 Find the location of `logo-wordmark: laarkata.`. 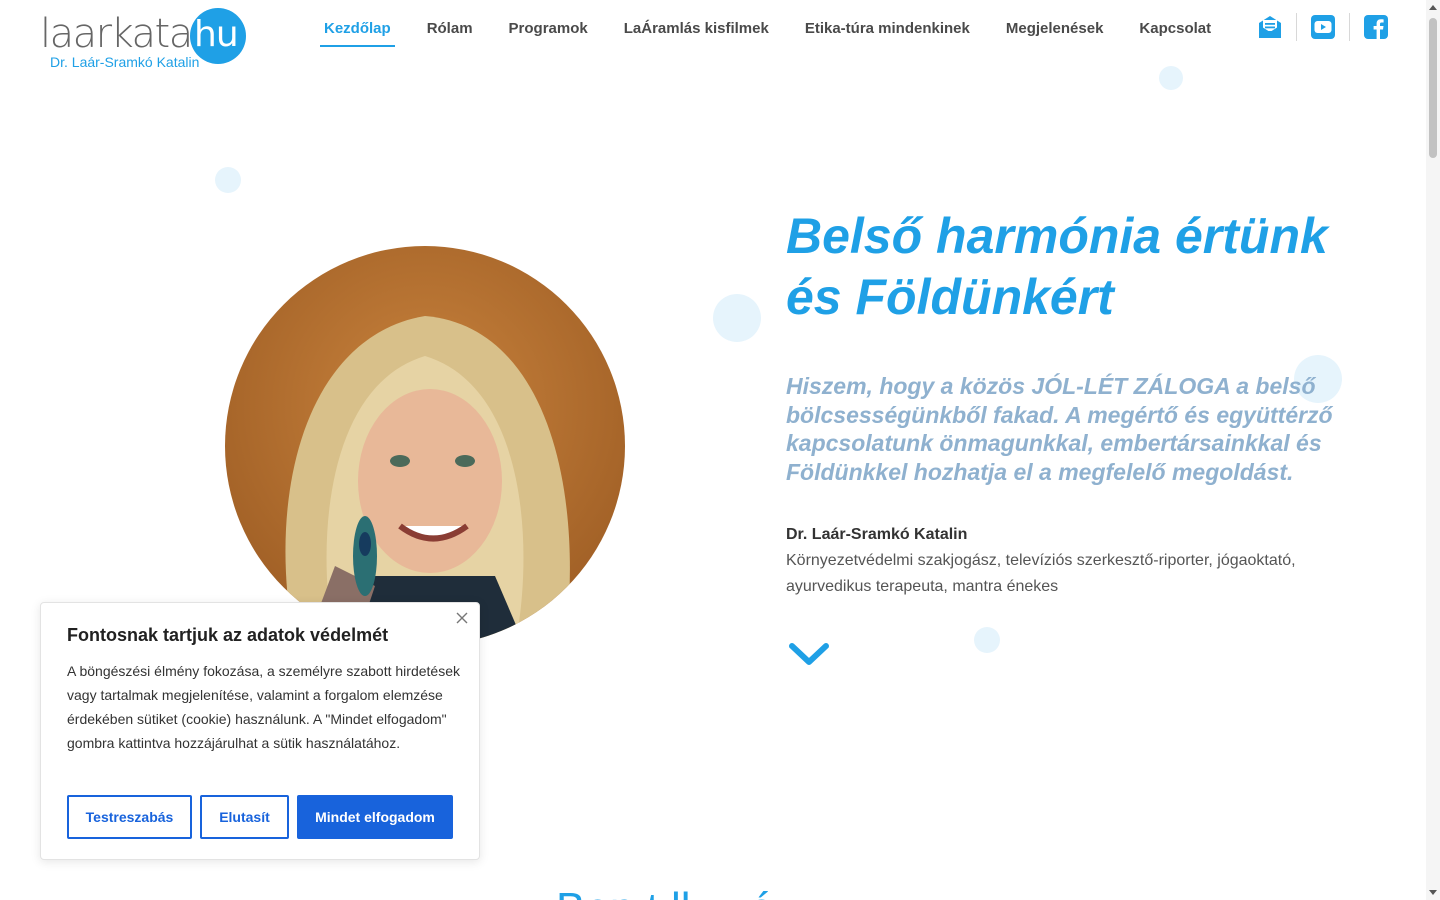

logo-wordmark: laarkata. is located at coordinates (122, 34).